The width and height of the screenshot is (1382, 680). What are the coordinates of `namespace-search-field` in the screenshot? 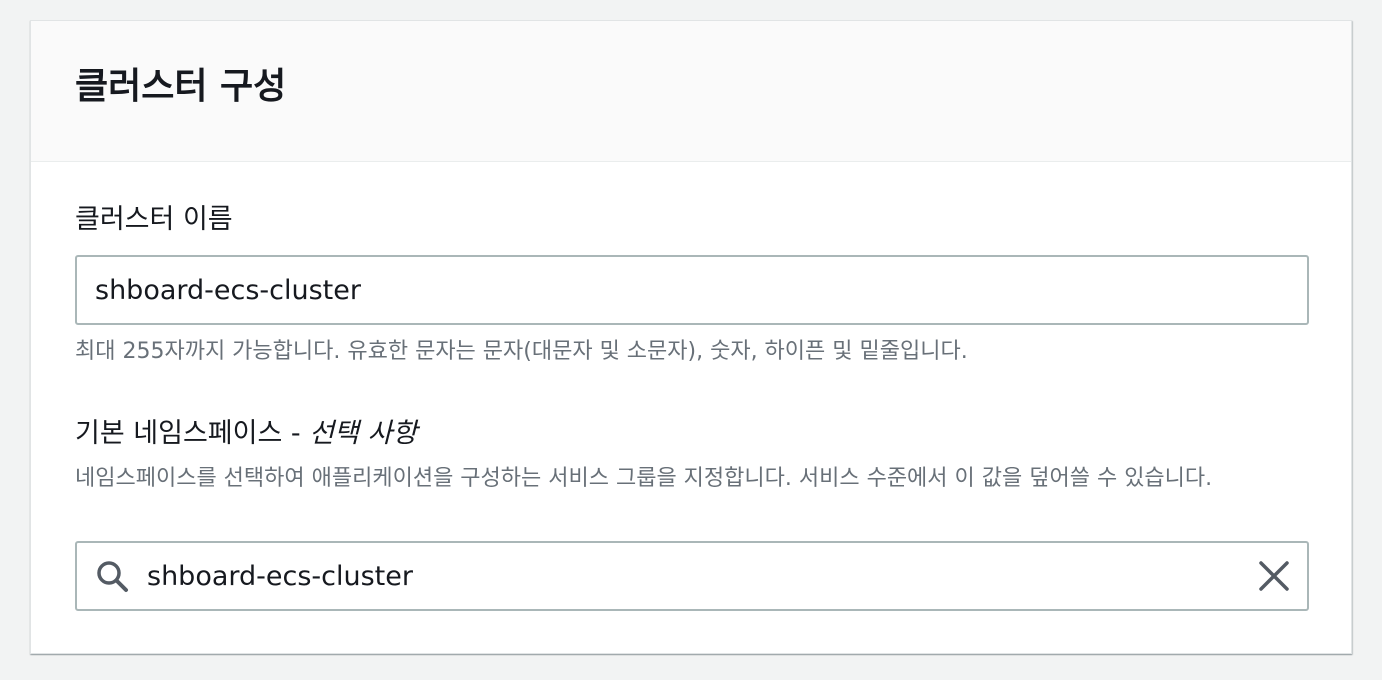 It's located at (692, 576).